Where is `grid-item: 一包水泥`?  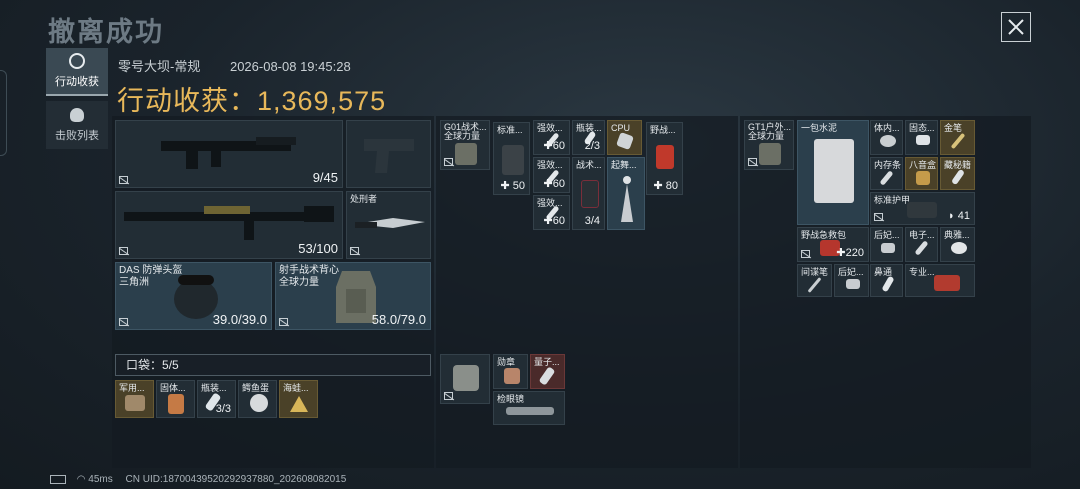 grid-item: 一包水泥 is located at coordinates (833, 172).